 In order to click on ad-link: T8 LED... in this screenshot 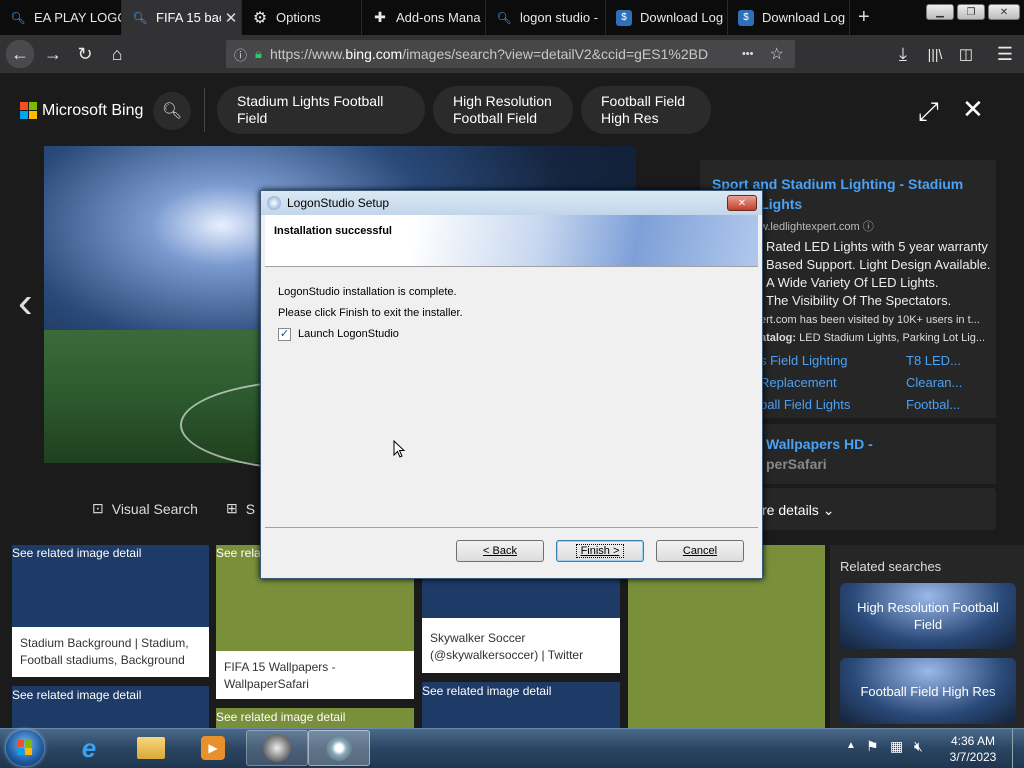, I will do `click(933, 360)`.